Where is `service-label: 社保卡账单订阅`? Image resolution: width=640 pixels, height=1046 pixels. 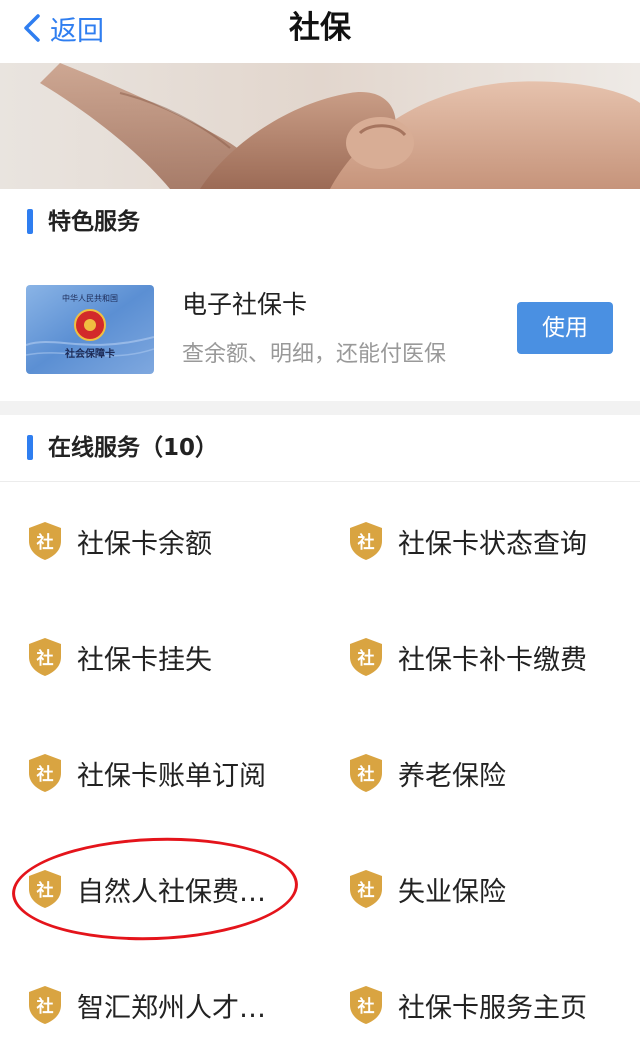 service-label: 社保卡账单订阅 is located at coordinates (171, 776).